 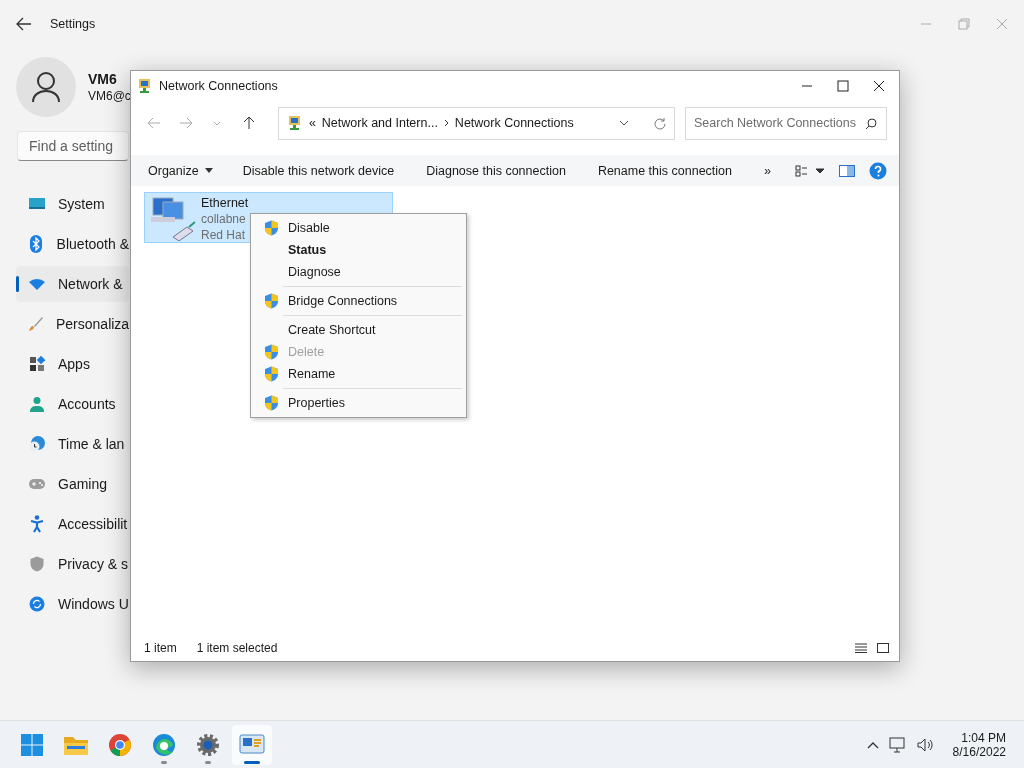 I want to click on menu-item: Properties, so click(x=358, y=403).